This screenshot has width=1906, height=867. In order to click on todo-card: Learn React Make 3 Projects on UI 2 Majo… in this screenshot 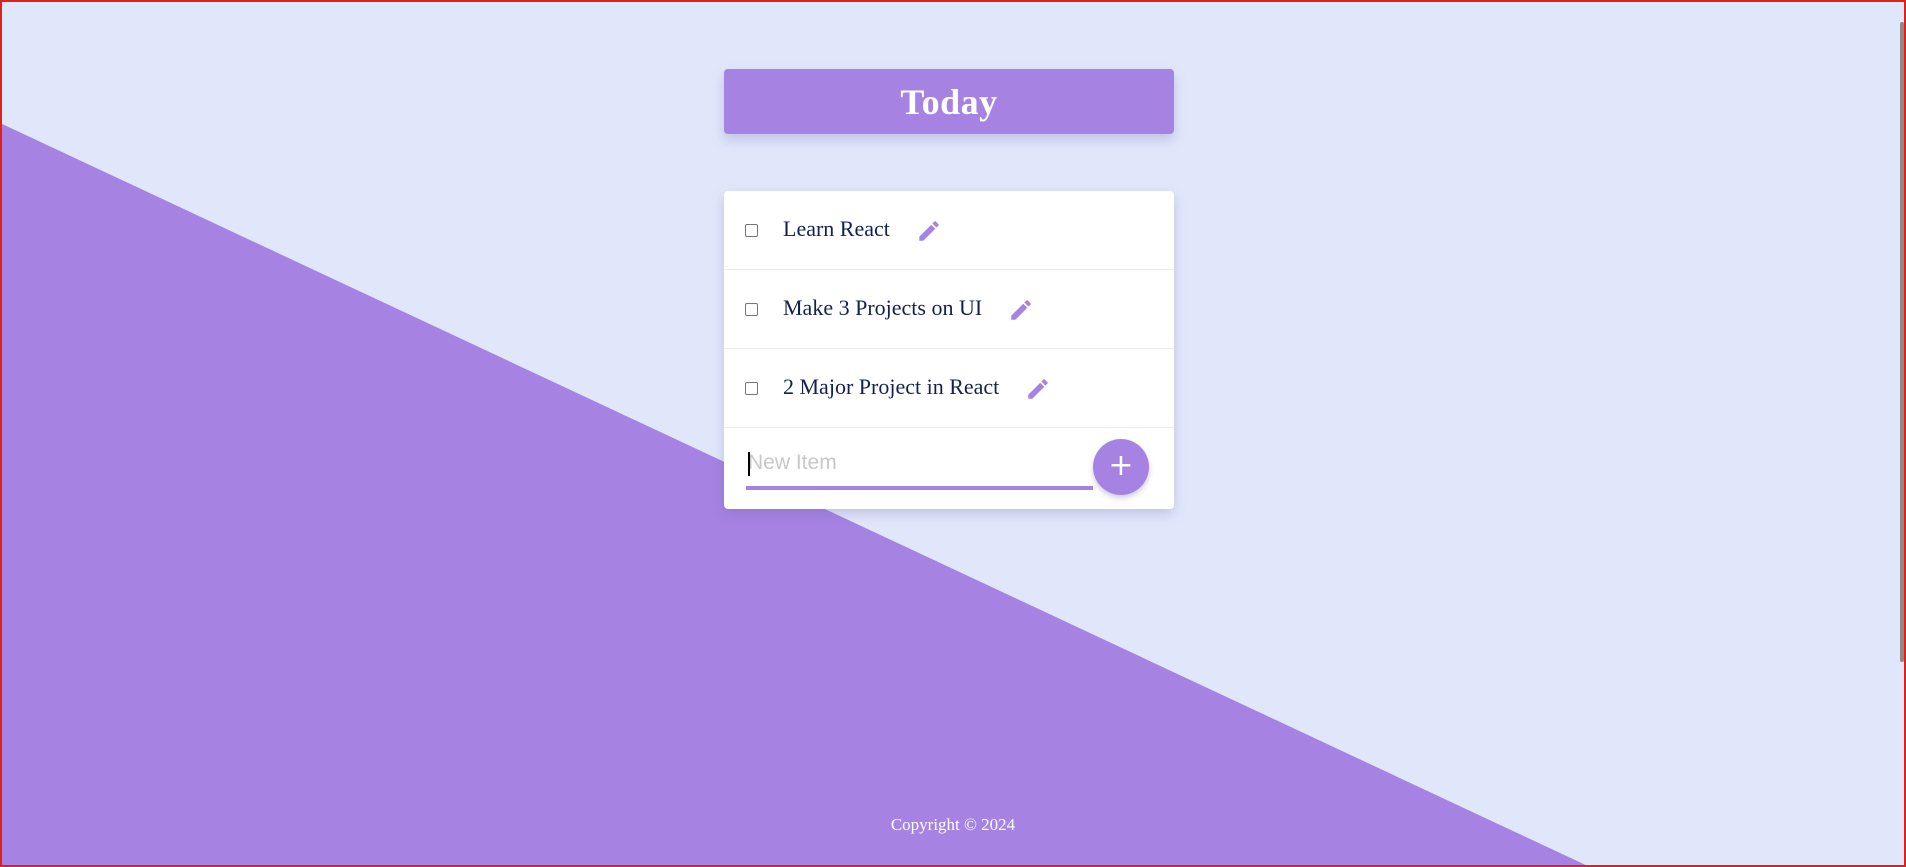, I will do `click(949, 350)`.